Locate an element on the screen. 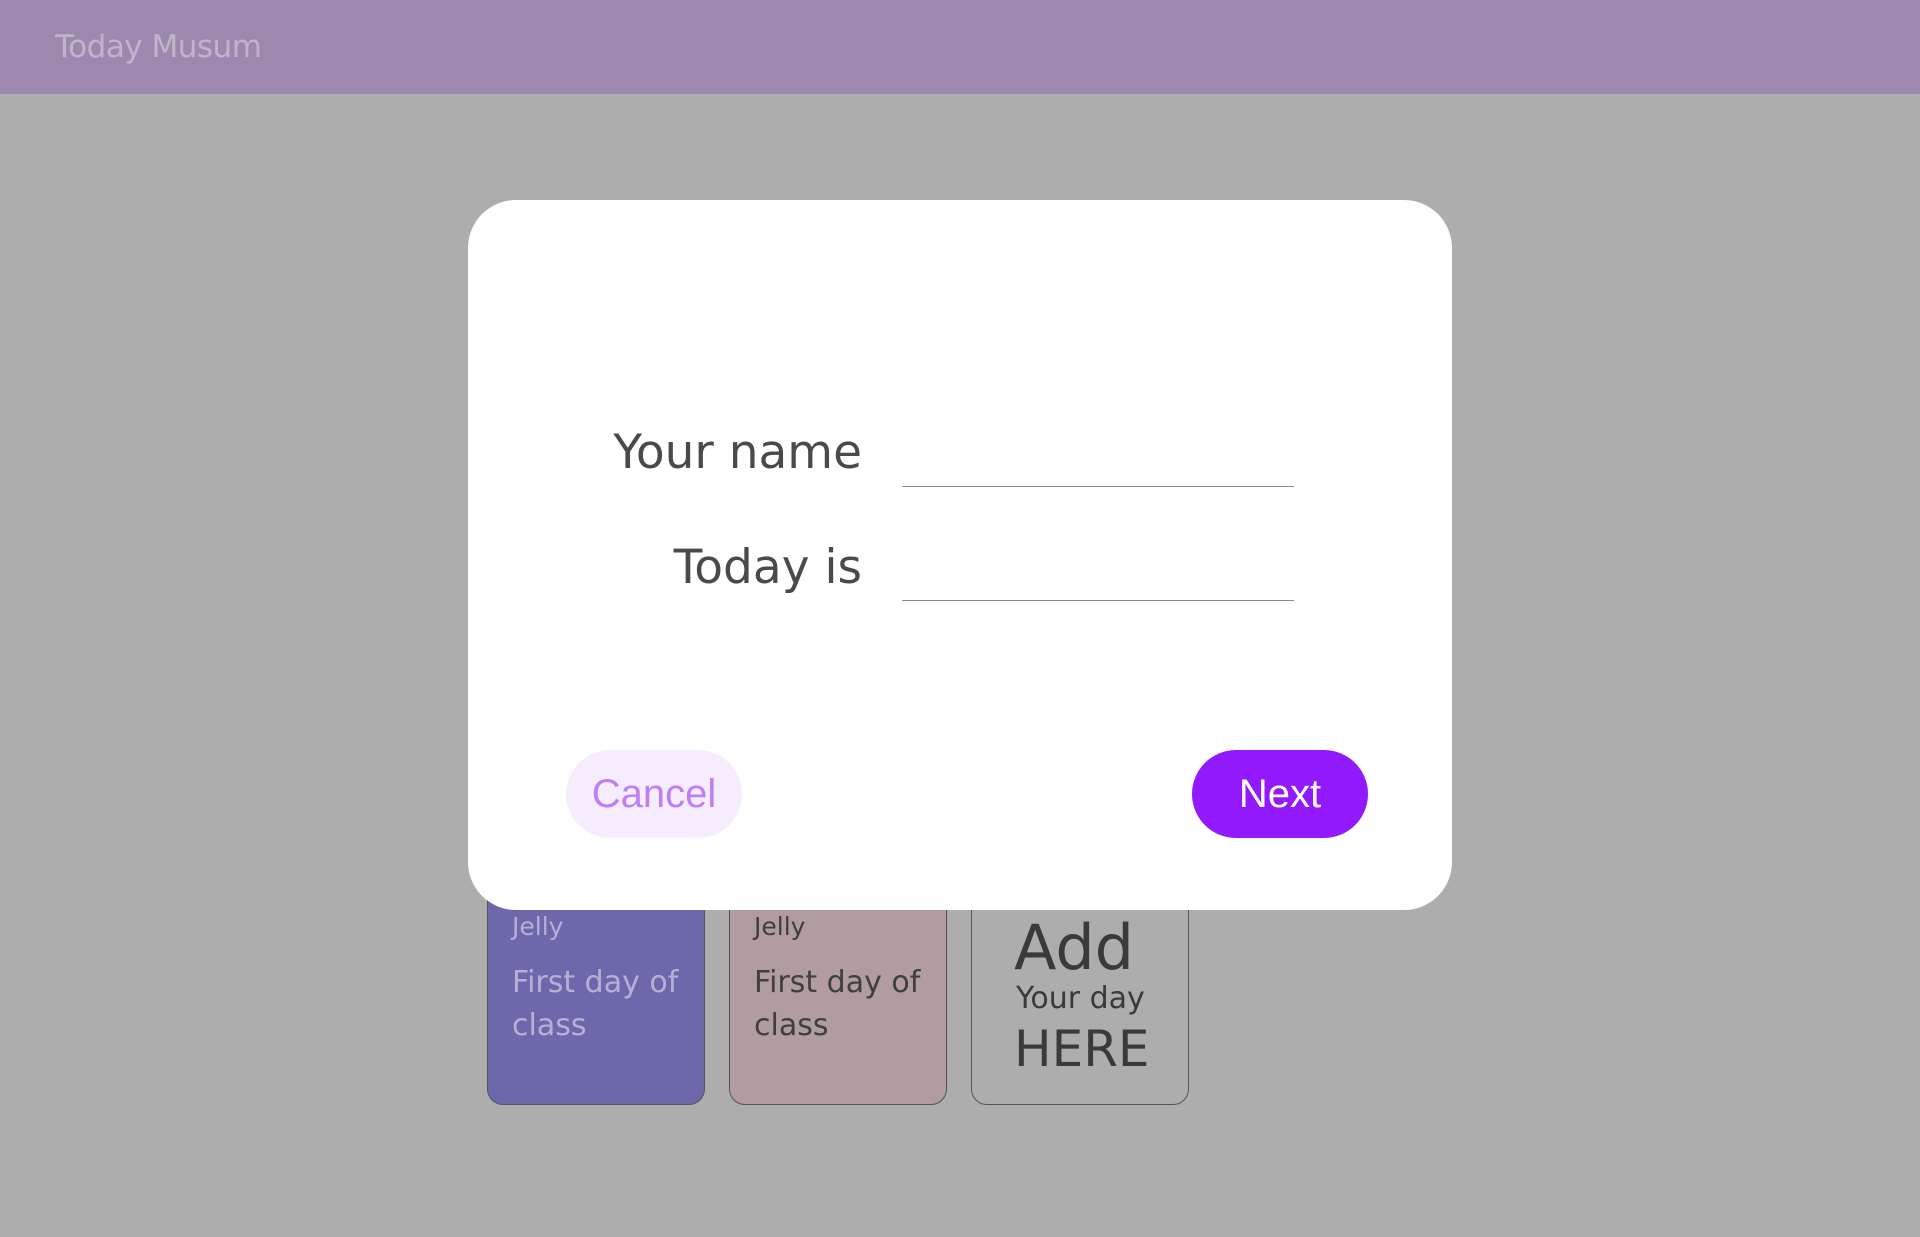 This screenshot has width=1920, height=1237. next-button: Next is located at coordinates (1280, 794).